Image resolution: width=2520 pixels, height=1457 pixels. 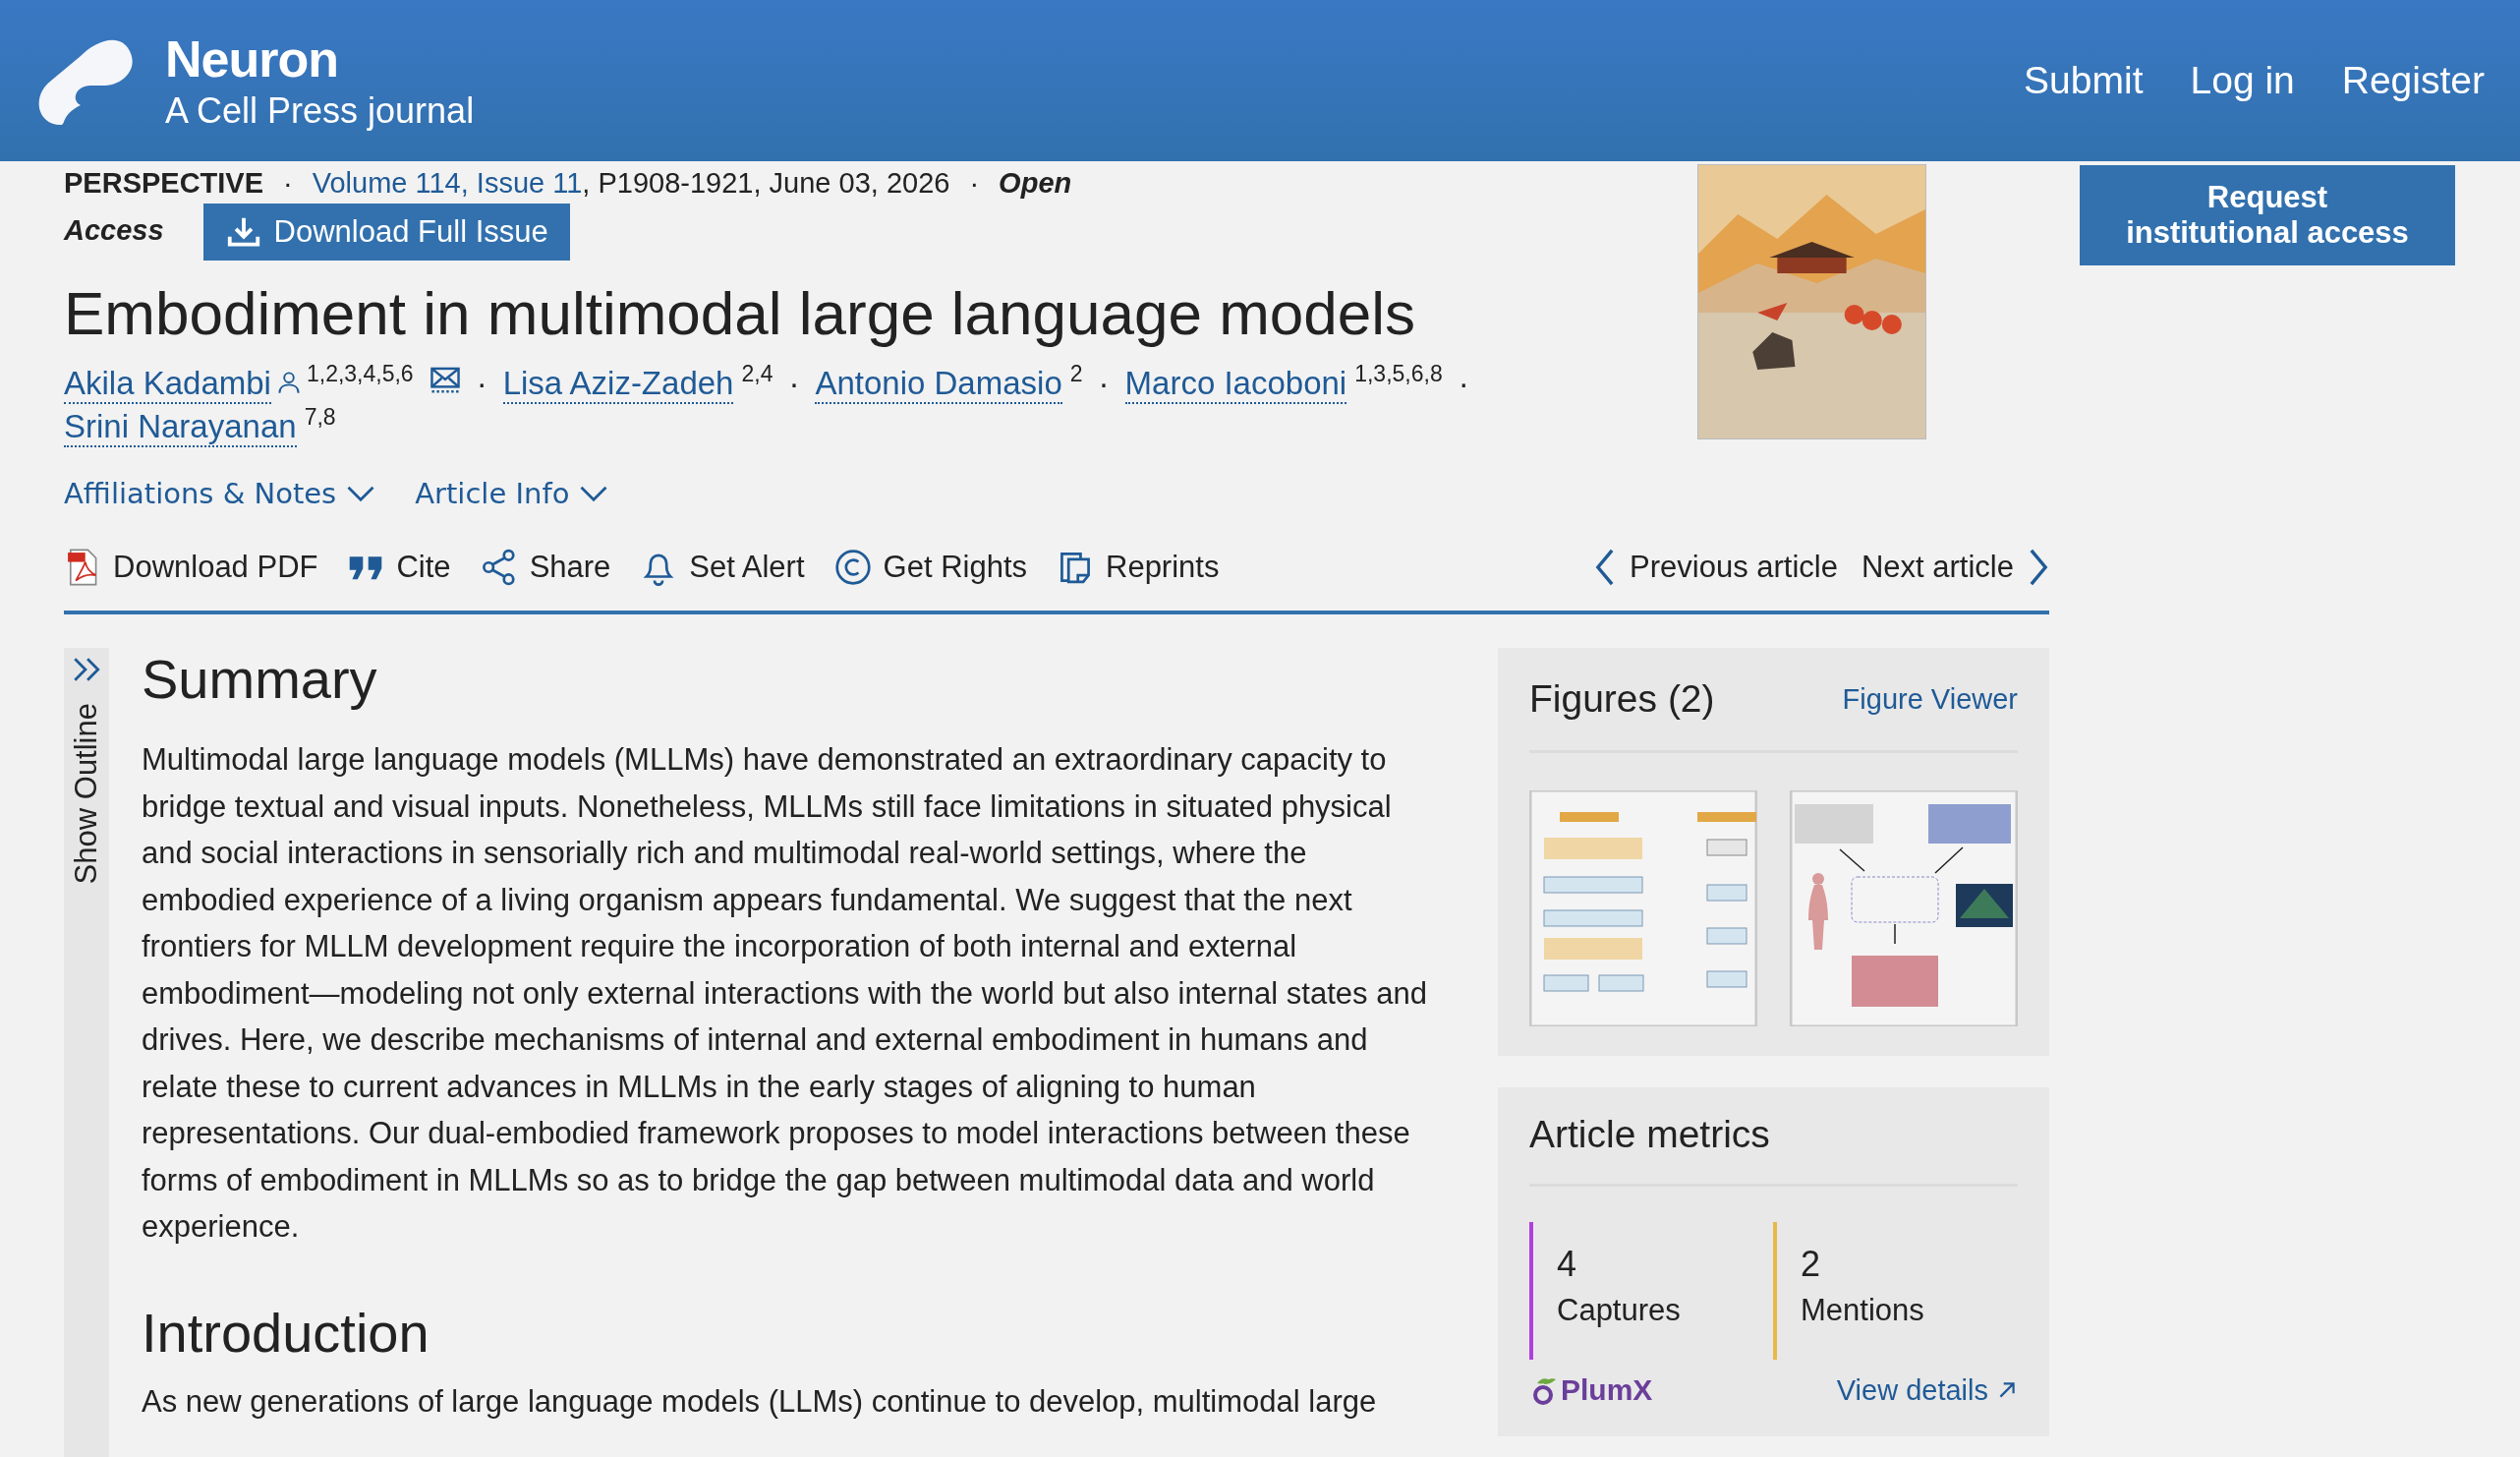 What do you see at coordinates (445, 379) in the screenshot?
I see `email-icon` at bounding box center [445, 379].